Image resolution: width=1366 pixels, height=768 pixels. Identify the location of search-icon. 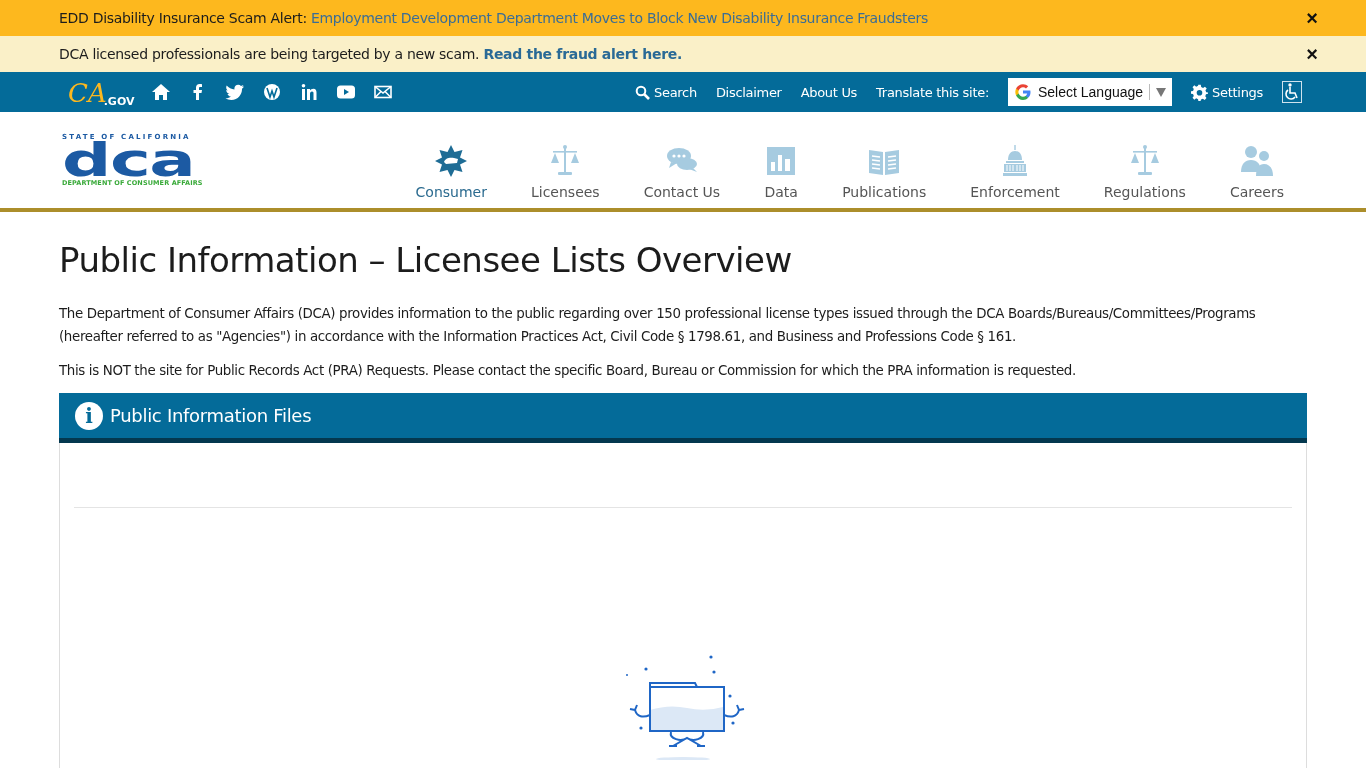
(642, 92).